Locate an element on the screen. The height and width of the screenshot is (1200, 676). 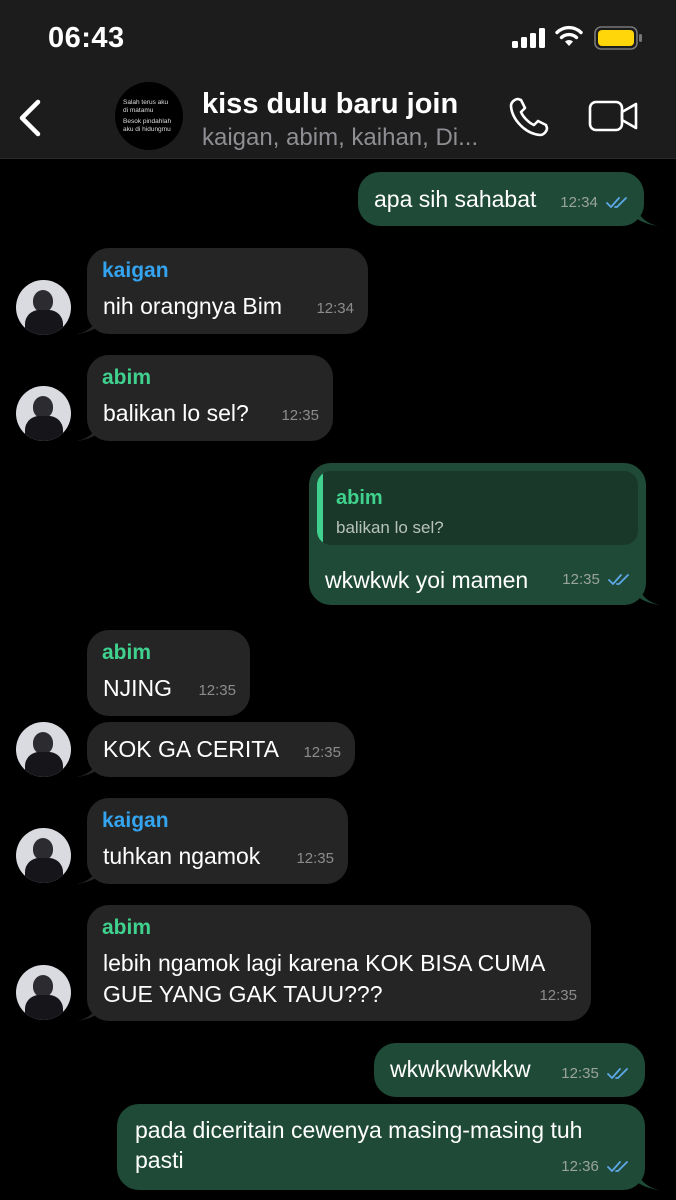
avatar-caption-4: aku di hidungmu is located at coordinates (147, 129).